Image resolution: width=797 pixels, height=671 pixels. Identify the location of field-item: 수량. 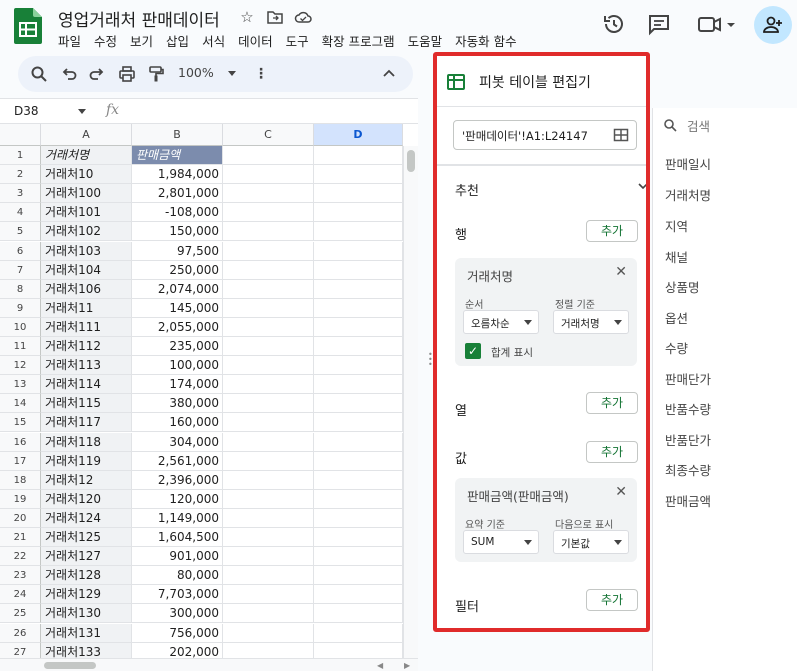
(676, 347).